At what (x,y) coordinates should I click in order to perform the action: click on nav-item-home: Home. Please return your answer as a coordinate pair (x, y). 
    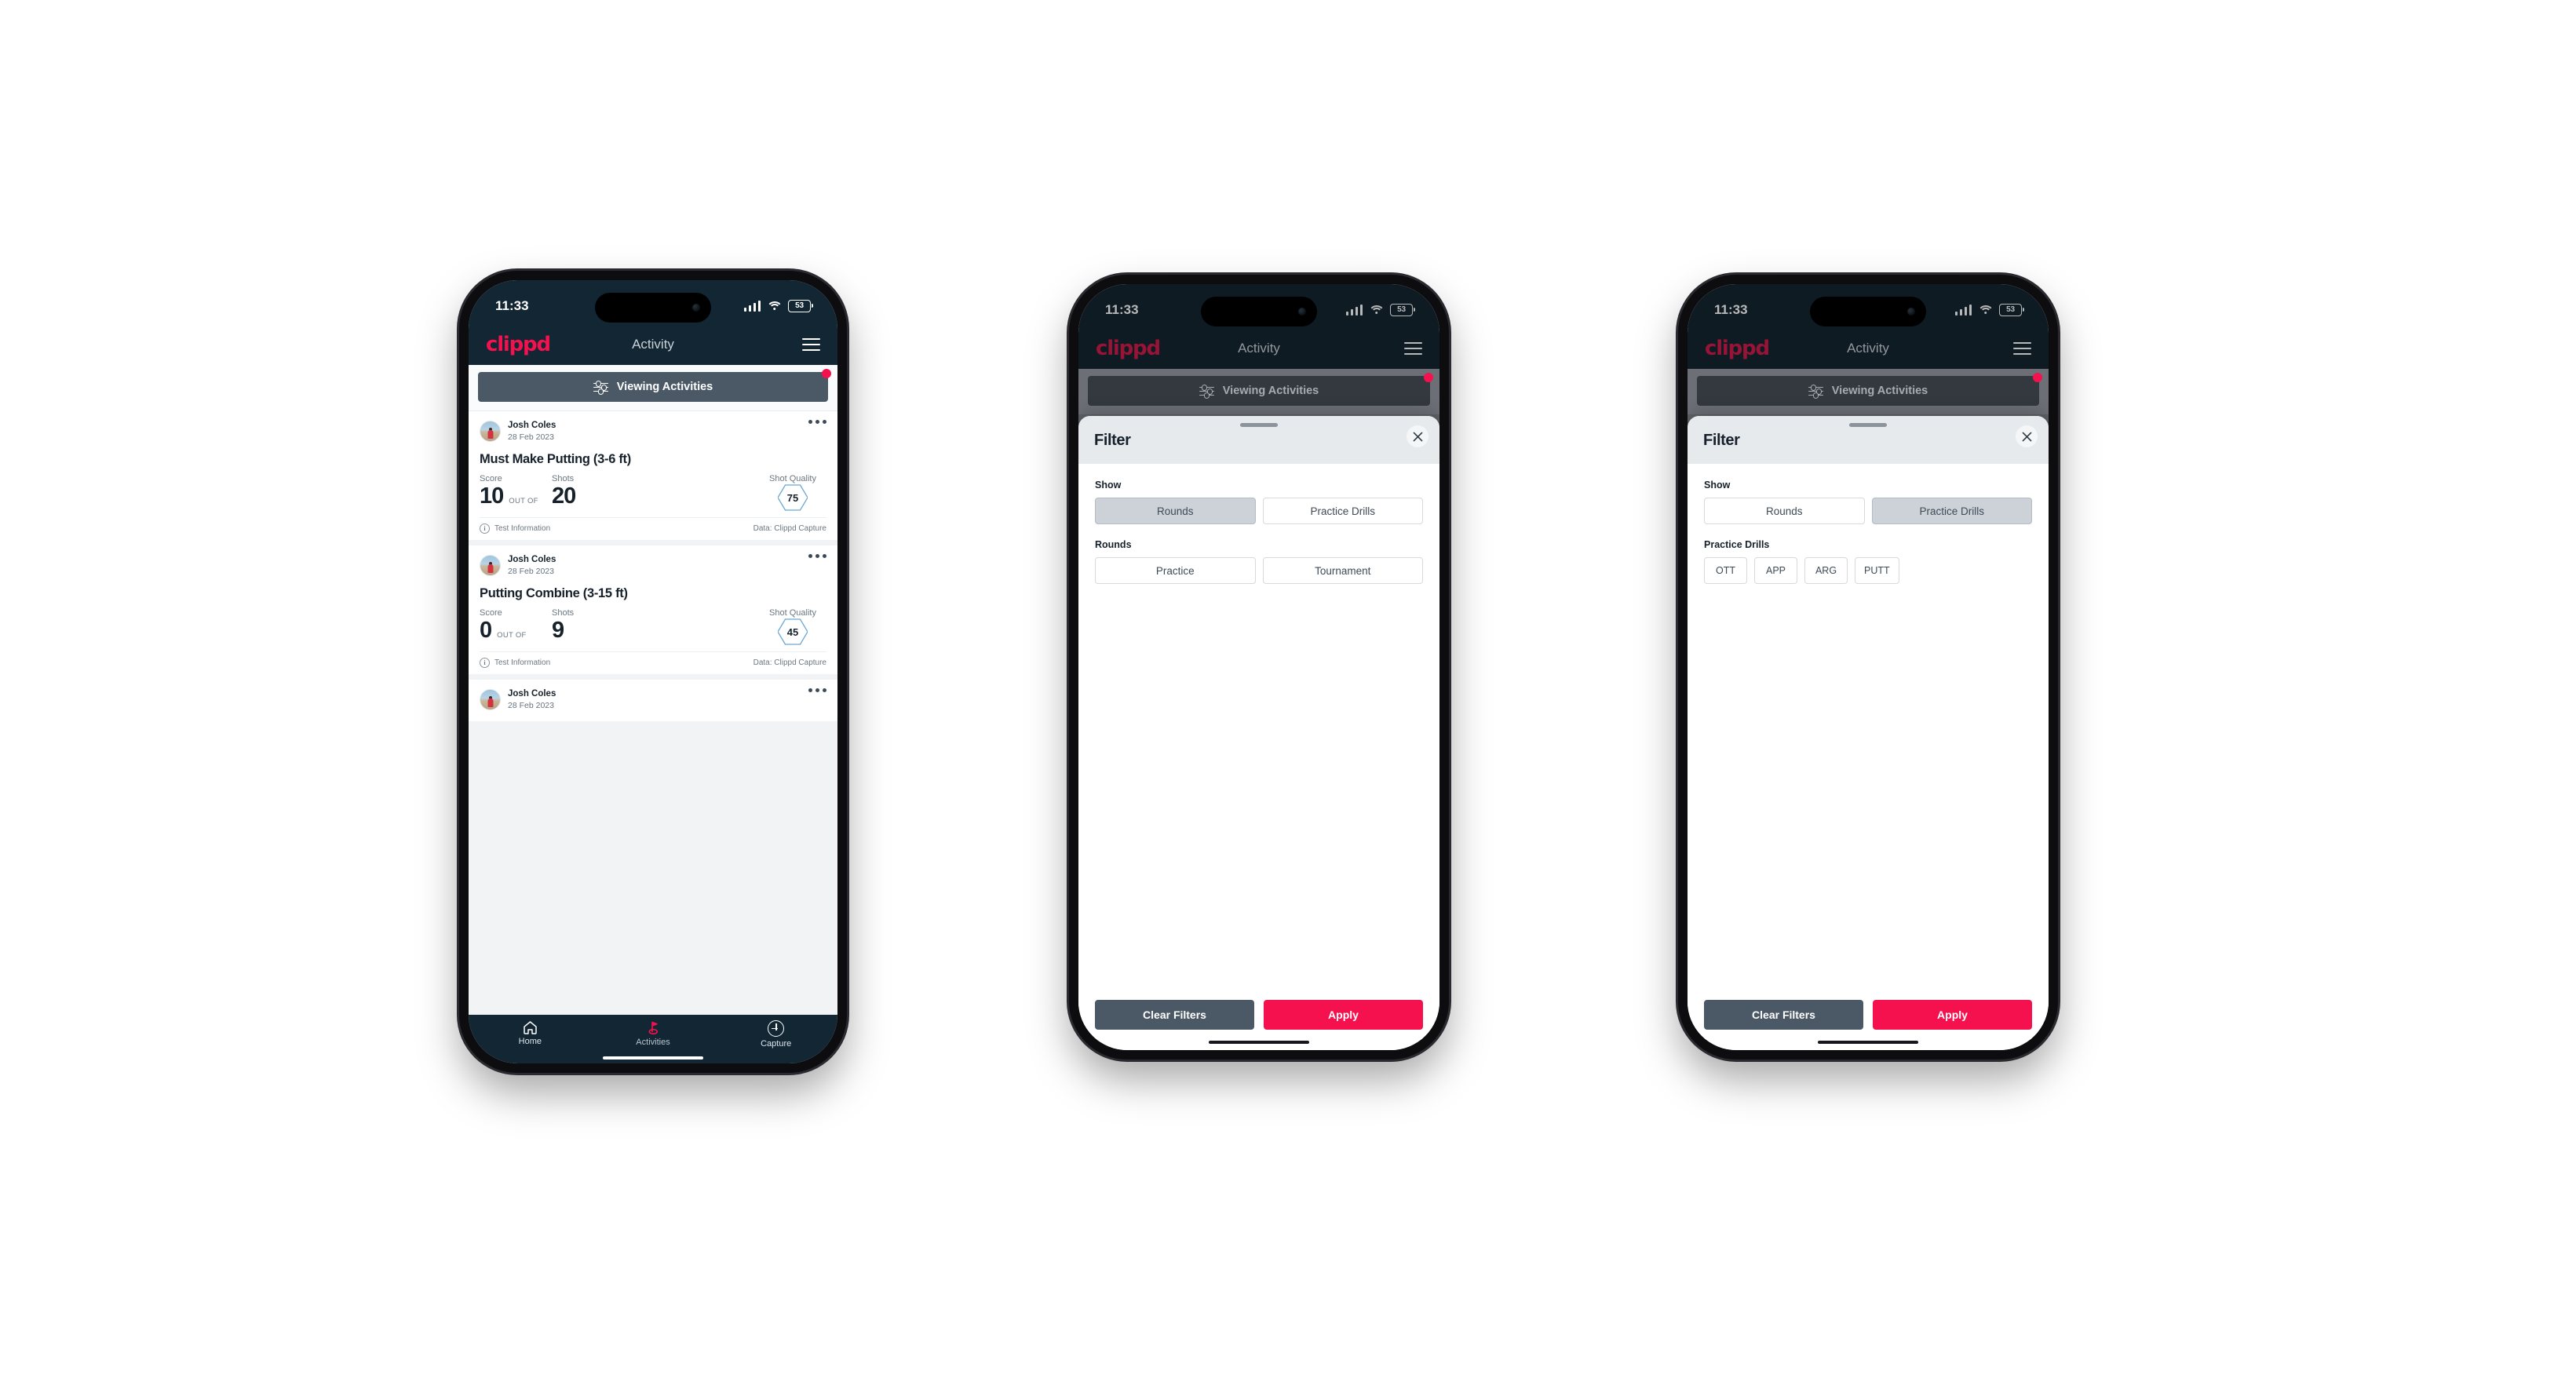
    Looking at the image, I should click on (530, 1033).